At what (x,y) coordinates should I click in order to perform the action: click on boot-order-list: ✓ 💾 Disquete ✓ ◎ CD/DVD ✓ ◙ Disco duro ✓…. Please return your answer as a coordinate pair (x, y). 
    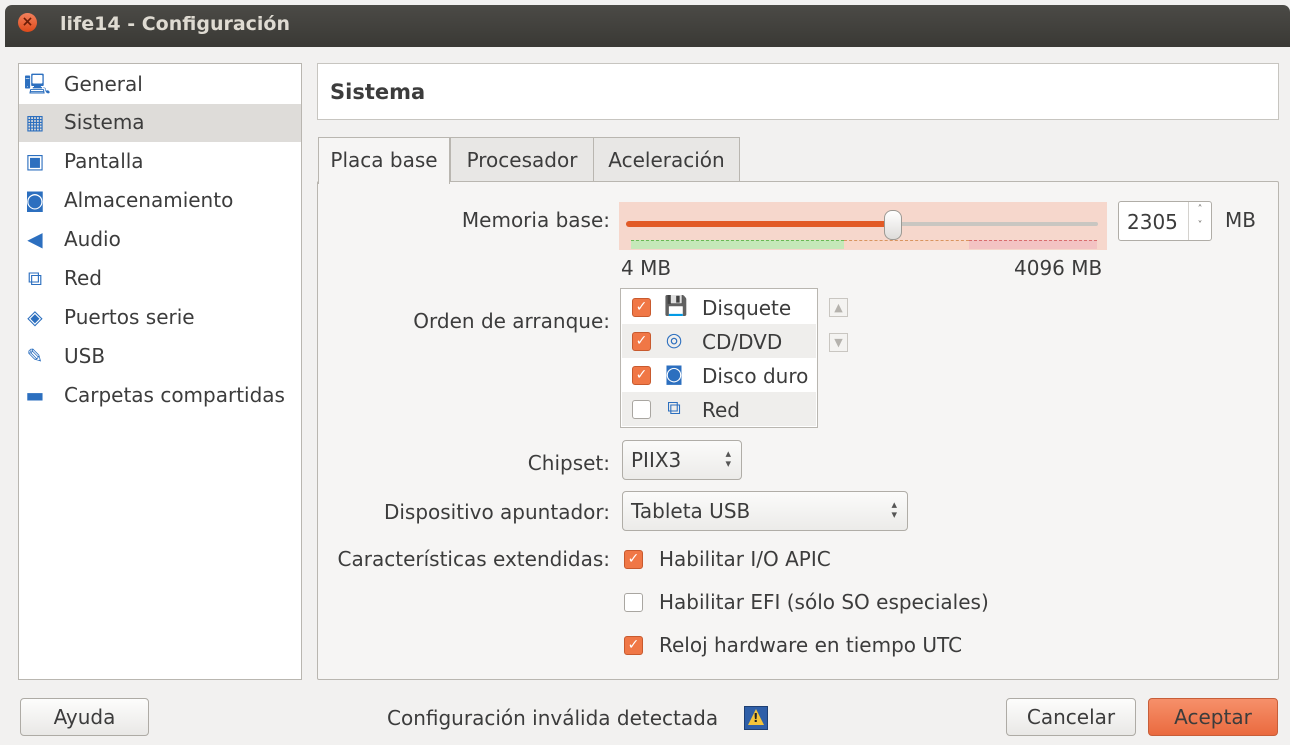
    Looking at the image, I should click on (719, 358).